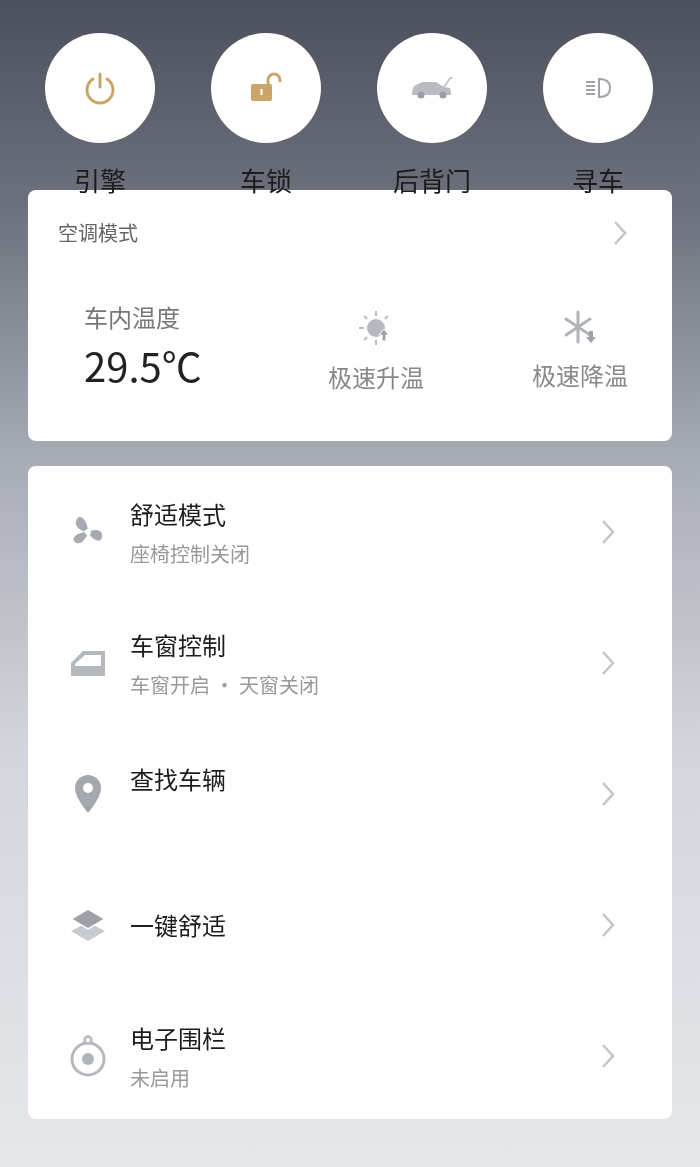 The height and width of the screenshot is (1167, 700). Describe the element at coordinates (178, 513) in the screenshot. I see `menu-title: 舒适模式` at that location.